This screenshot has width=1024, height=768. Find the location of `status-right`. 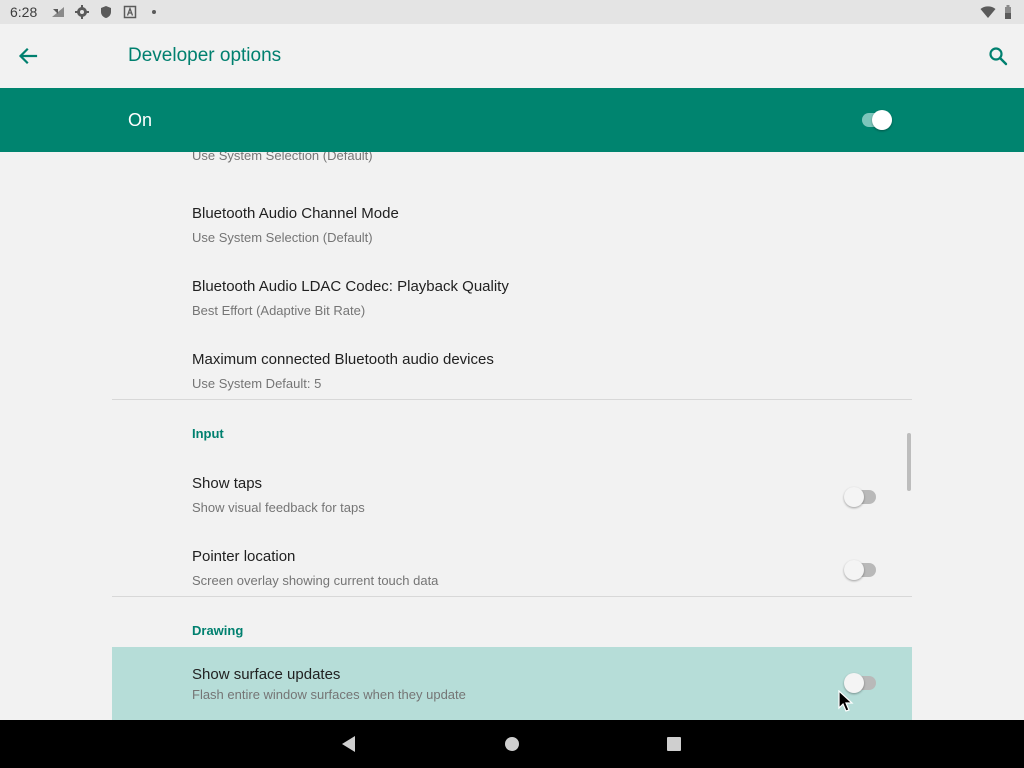

status-right is located at coordinates (996, 12).